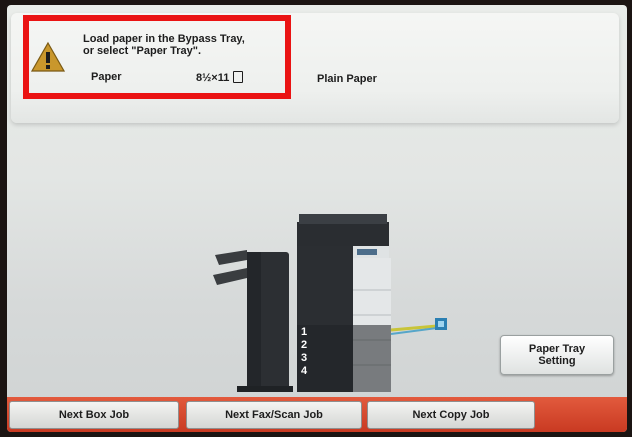  What do you see at coordinates (304, 345) in the screenshot?
I see `paper-tray-number-2: 2` at bounding box center [304, 345].